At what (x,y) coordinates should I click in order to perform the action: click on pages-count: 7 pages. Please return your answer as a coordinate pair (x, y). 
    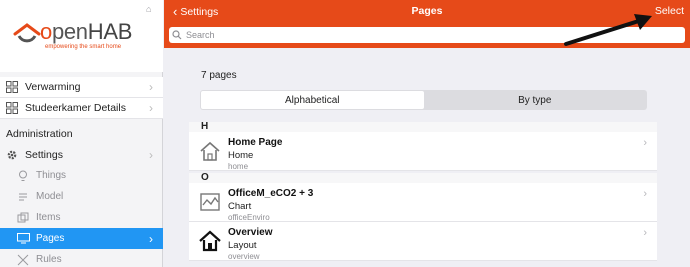
    Looking at the image, I should click on (219, 75).